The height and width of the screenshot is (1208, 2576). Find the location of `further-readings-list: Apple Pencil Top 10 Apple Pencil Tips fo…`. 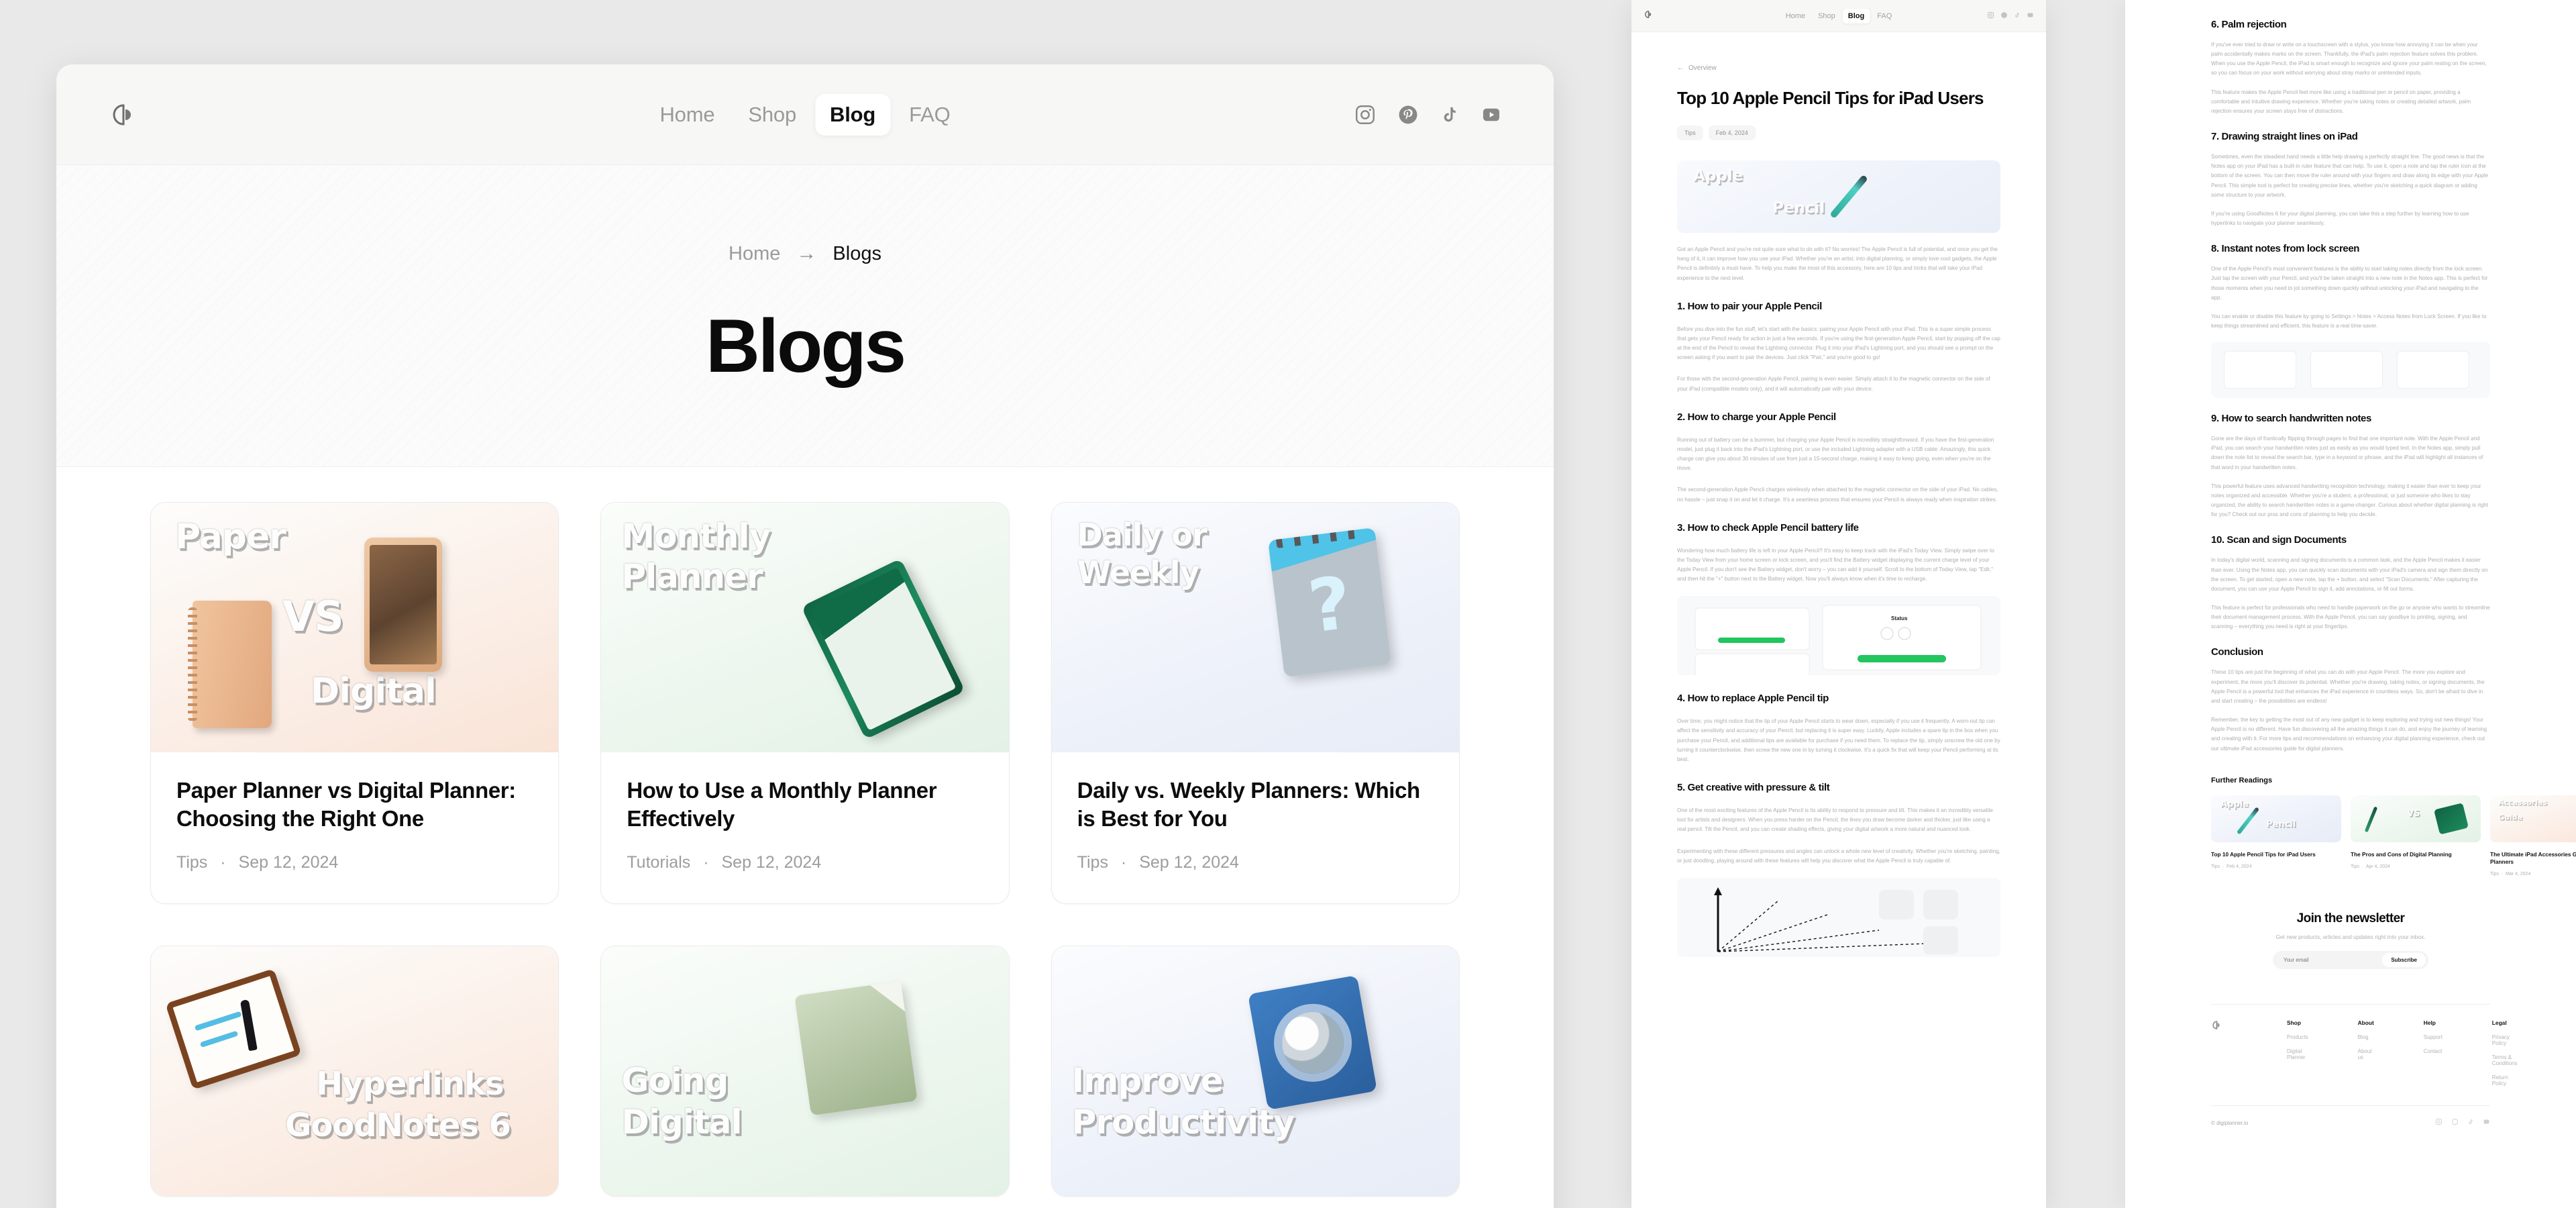

further-readings-list: Apple Pencil Top 10 Apple Pencil Tips fo… is located at coordinates (2393, 836).